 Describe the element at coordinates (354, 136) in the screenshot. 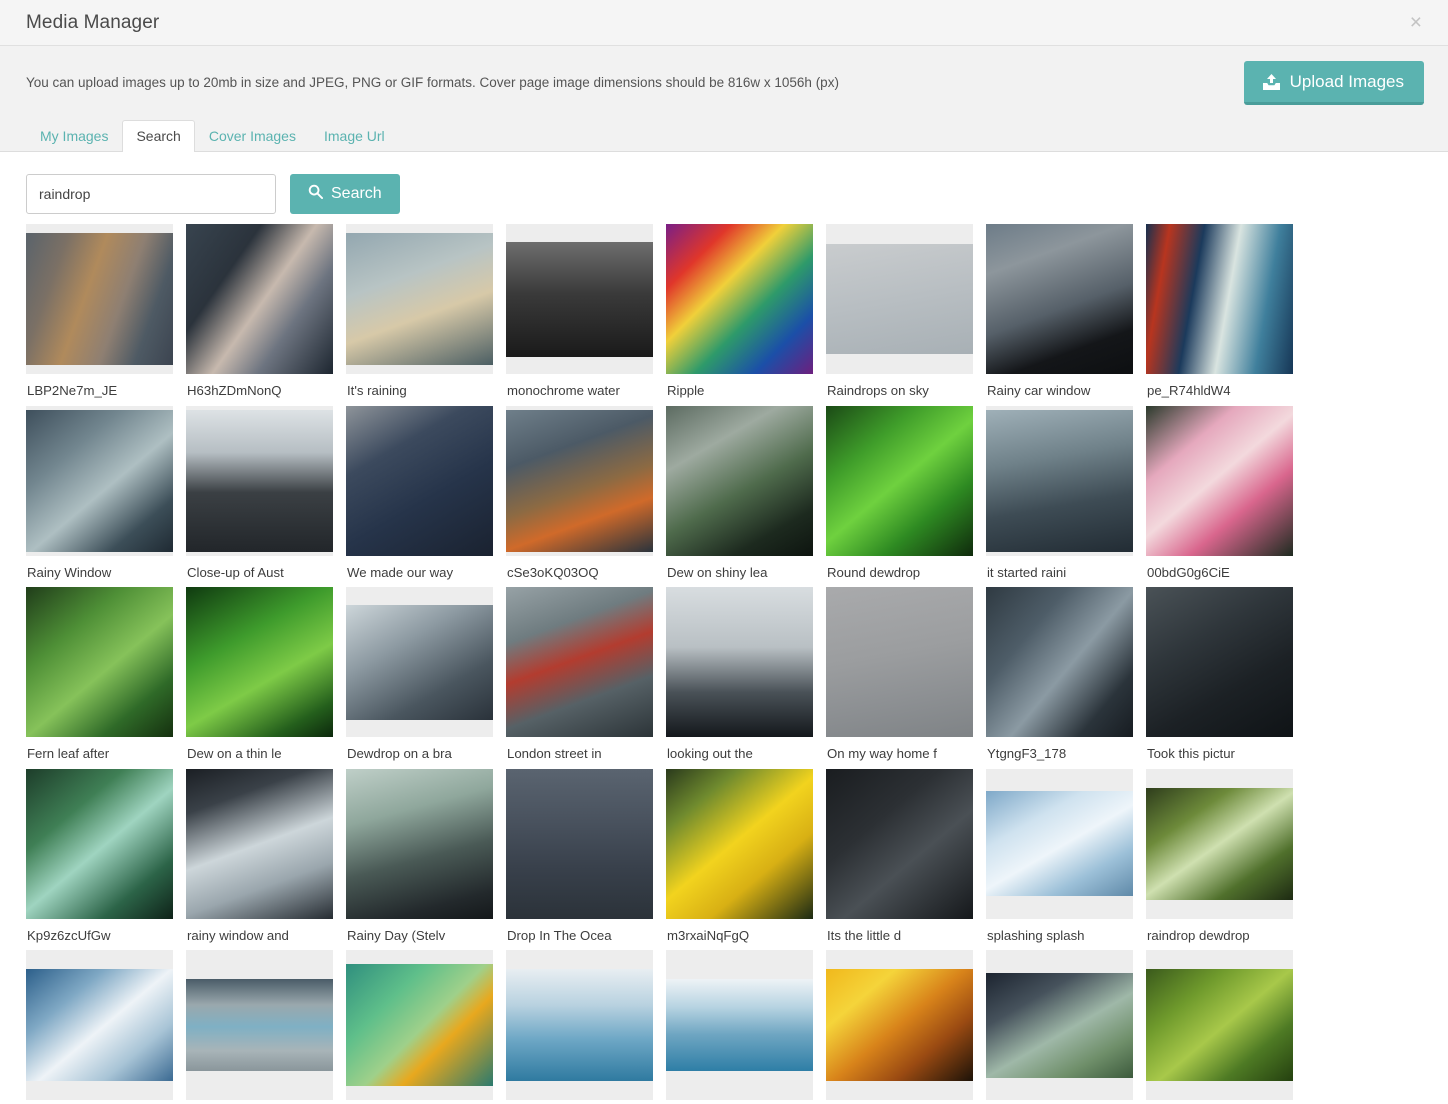

I see `tab-image-url: Image Url` at that location.